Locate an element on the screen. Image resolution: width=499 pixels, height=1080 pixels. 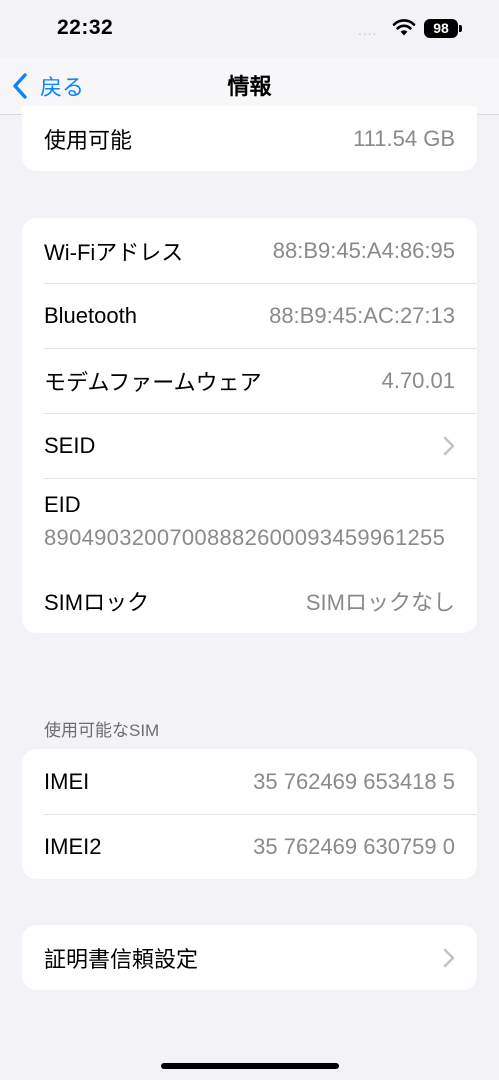
wifi-address-value: 88:B9:45:A4:86:95 is located at coordinates (363, 250).